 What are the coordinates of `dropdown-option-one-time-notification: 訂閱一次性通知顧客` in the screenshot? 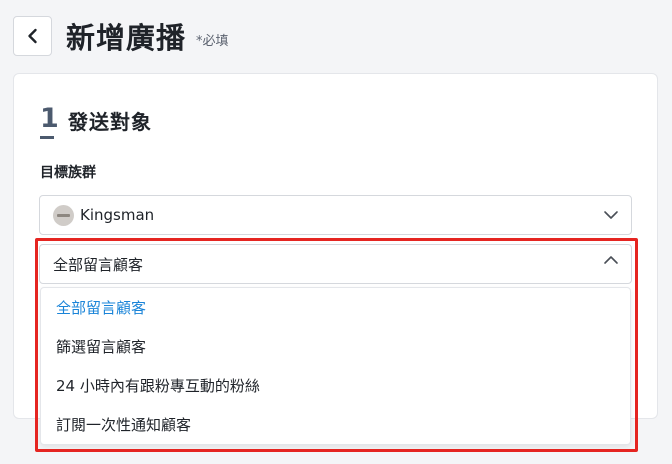 It's located at (335, 424).